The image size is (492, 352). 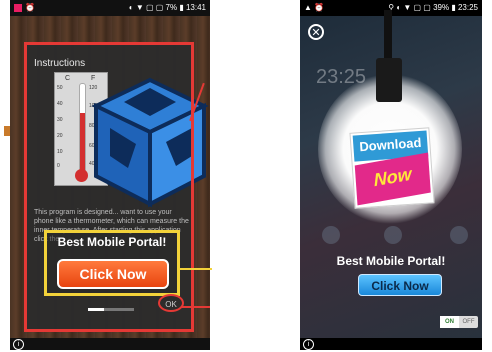 What do you see at coordinates (411, 7) in the screenshot?
I see `signal-icons: ⚲ ◐ ▼ ▢ ▢` at bounding box center [411, 7].